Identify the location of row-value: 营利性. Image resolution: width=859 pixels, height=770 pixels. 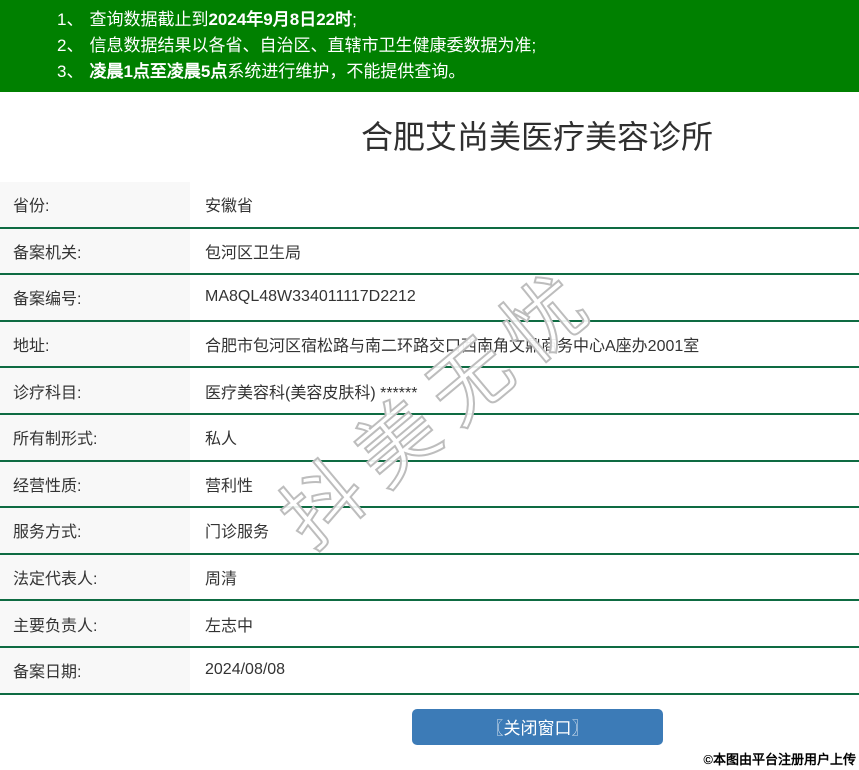
(229, 486).